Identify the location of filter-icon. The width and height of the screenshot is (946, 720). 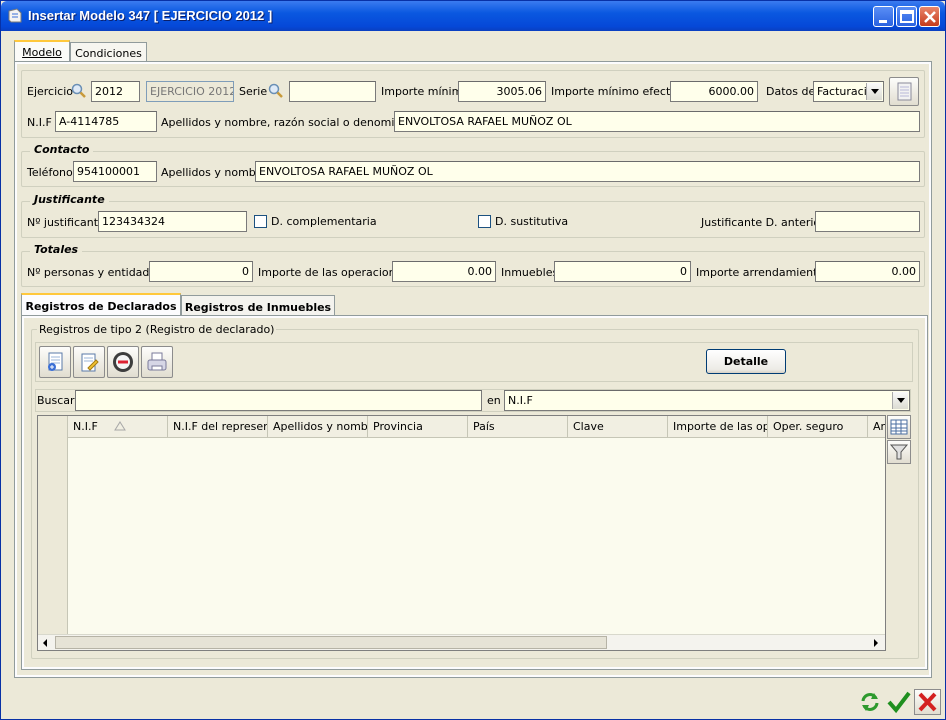
(899, 452).